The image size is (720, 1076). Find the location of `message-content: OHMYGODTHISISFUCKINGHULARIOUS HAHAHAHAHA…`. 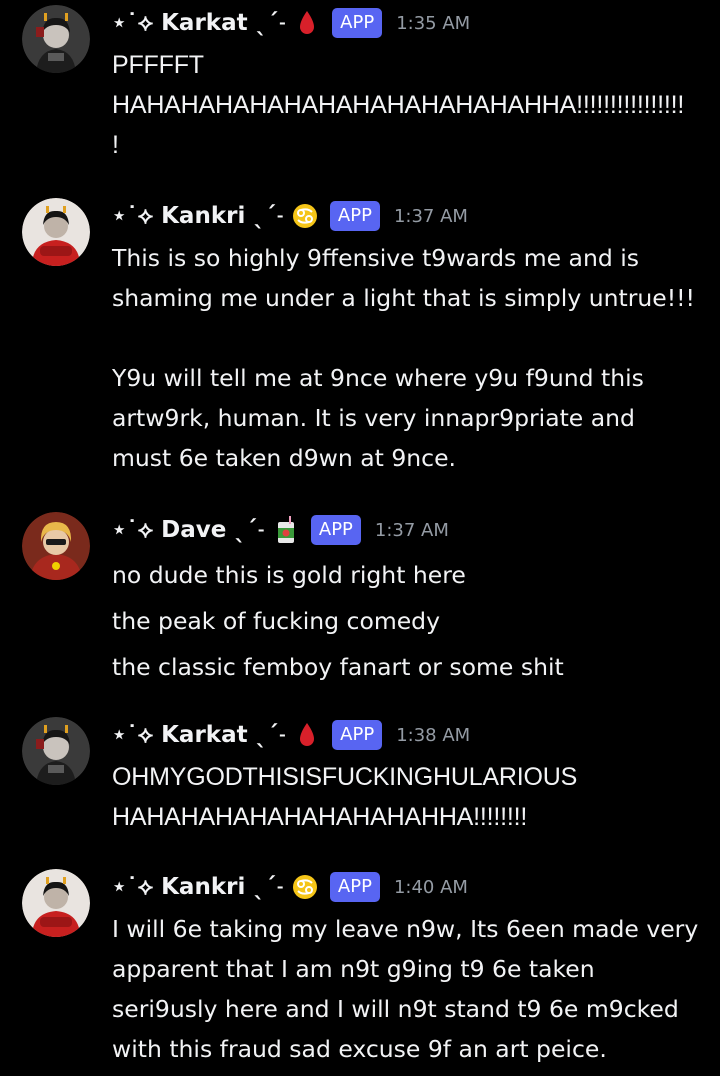

message-content: OHMYGODTHISISFUCKINGHULARIOUS HAHAHAHAHA… is located at coordinates (412, 797).